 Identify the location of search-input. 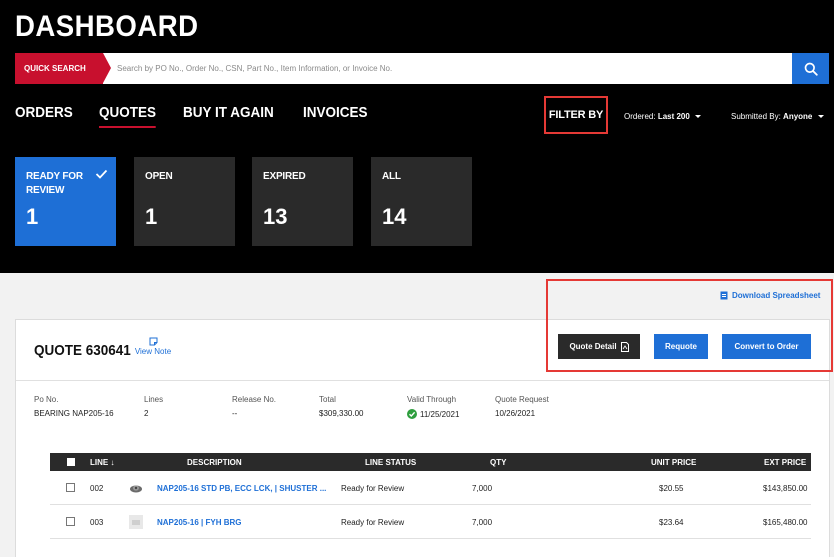
(447, 68).